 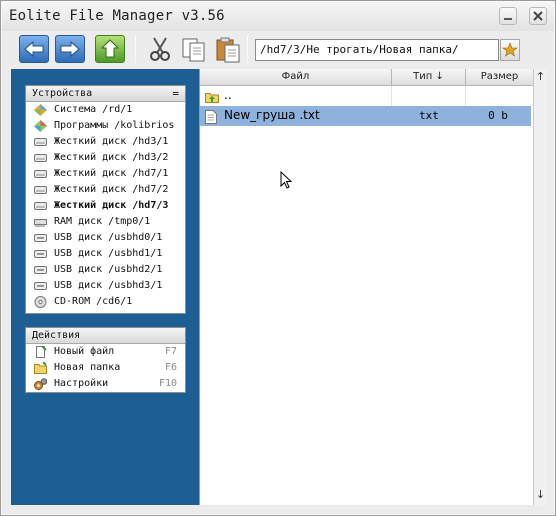 What do you see at coordinates (40, 302) in the screenshot?
I see `cdrom-icon` at bounding box center [40, 302].